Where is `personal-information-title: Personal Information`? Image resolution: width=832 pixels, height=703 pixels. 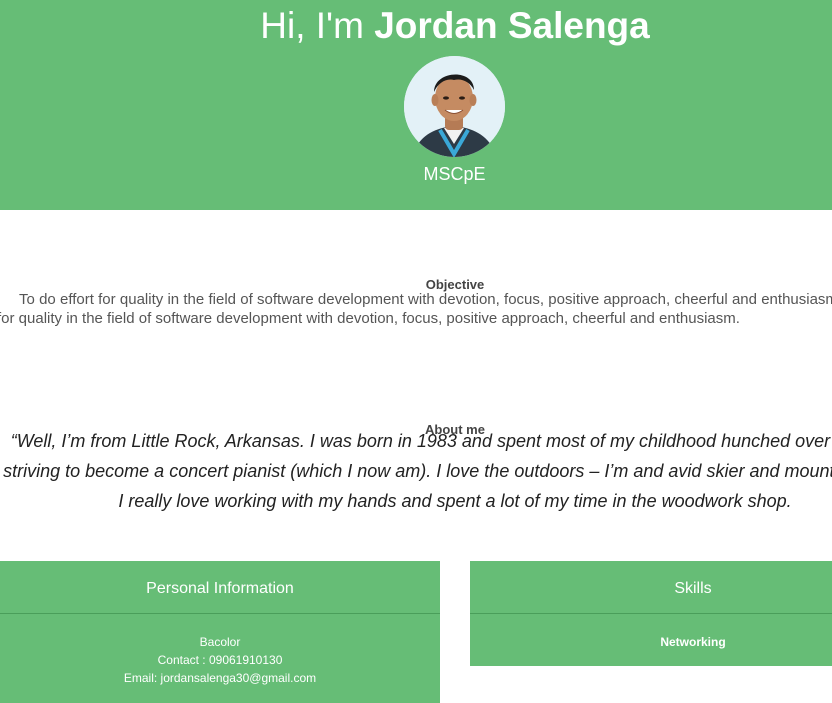
personal-information-title: Personal Information is located at coordinates (220, 587).